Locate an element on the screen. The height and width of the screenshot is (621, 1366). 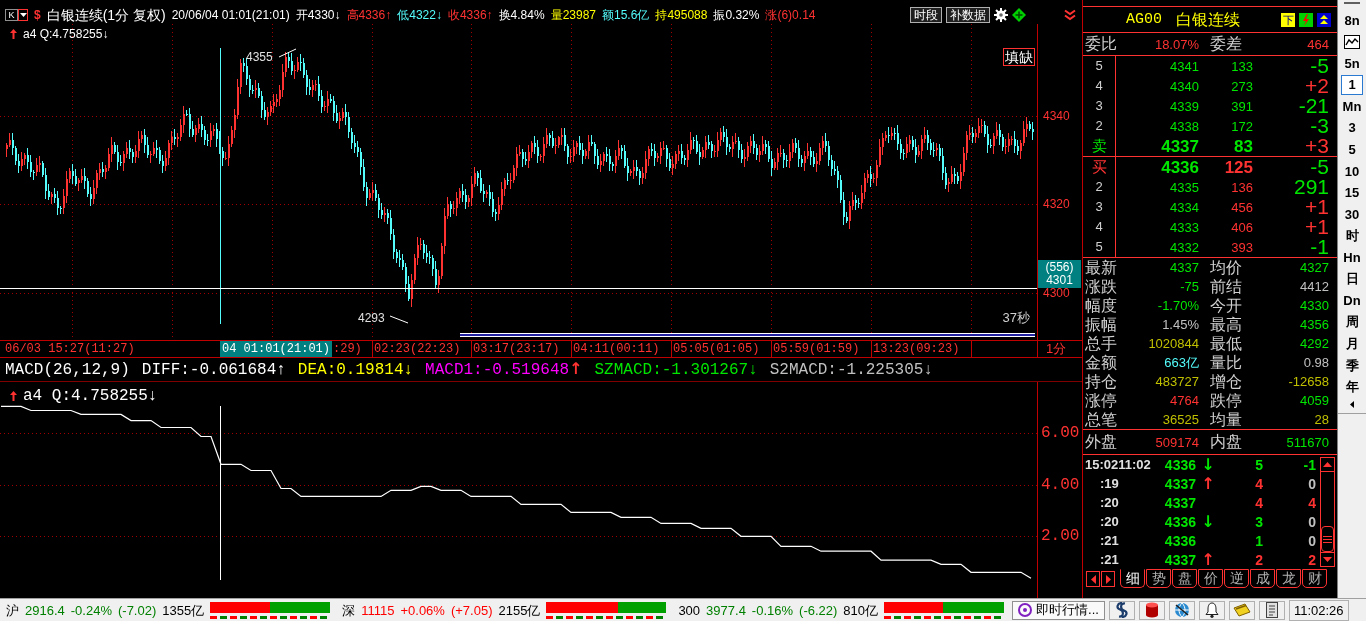
globe-icon is located at coordinates (1181, 610).